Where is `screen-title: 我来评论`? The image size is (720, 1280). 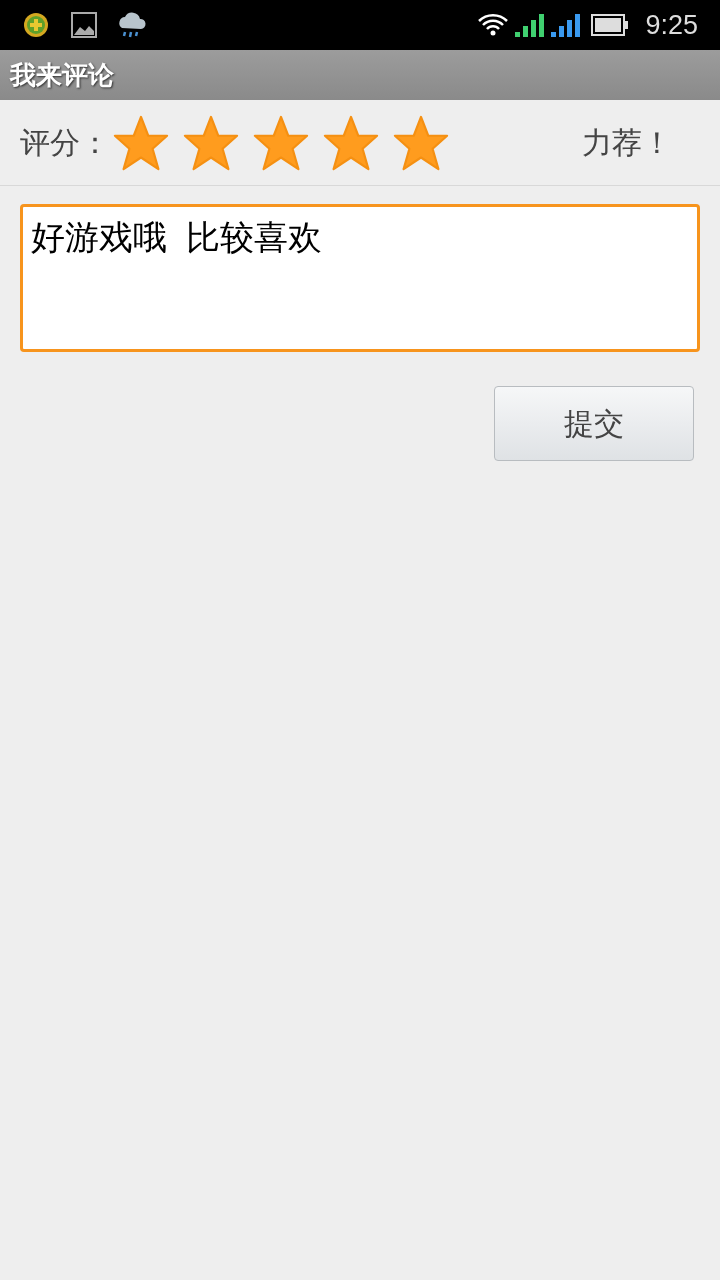 screen-title: 我来评论 is located at coordinates (62, 75).